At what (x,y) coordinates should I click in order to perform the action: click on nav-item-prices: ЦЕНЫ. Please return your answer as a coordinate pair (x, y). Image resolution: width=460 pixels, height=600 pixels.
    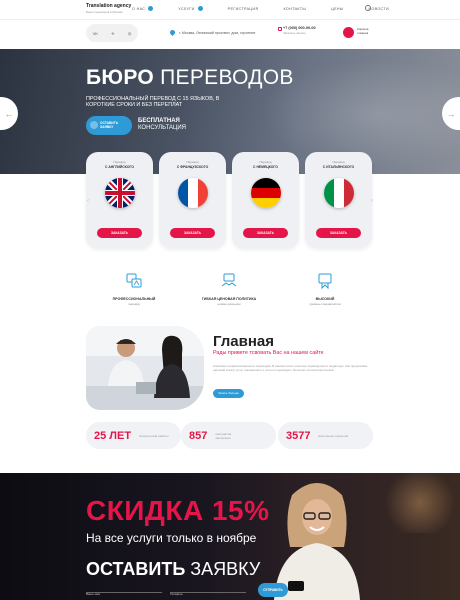
    Looking at the image, I should click on (337, 8).